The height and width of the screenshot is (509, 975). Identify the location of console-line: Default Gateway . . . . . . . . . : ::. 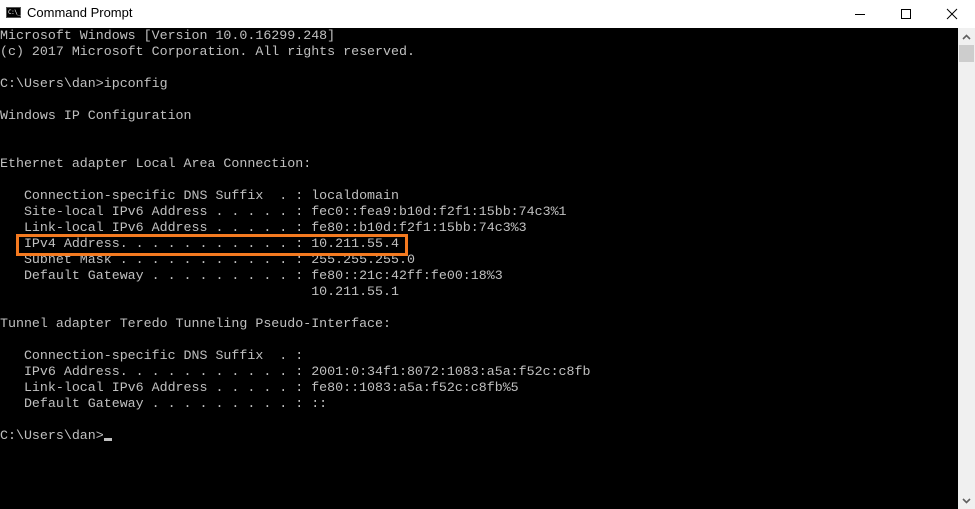
(164, 403).